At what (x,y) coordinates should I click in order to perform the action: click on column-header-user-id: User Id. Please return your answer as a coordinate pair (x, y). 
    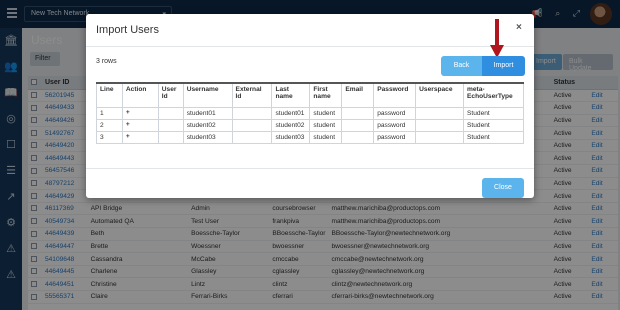
    Looking at the image, I should click on (170, 95).